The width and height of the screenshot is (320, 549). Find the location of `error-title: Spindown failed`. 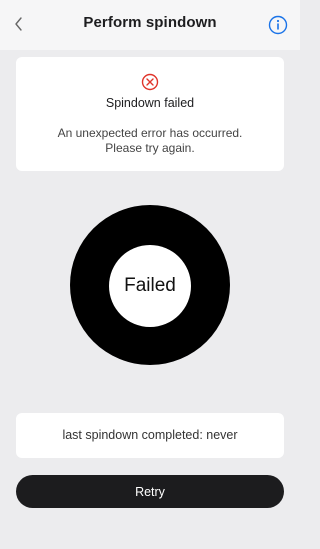

error-title: Spindown failed is located at coordinates (150, 103).